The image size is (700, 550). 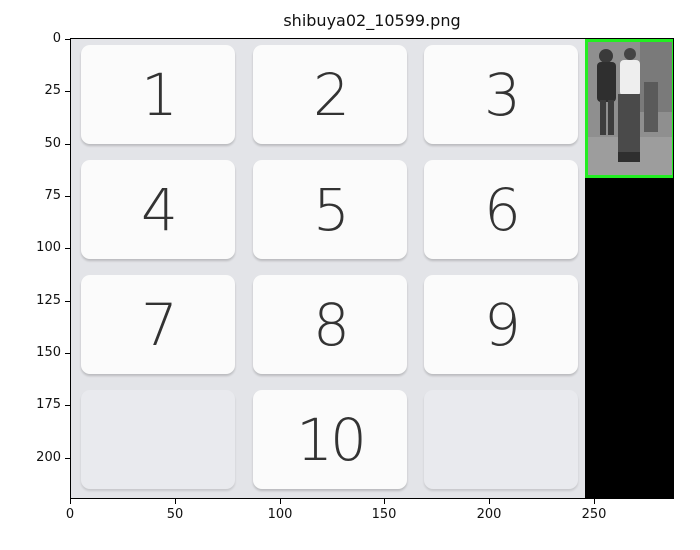 What do you see at coordinates (158, 209) in the screenshot?
I see `key-4: 4` at bounding box center [158, 209].